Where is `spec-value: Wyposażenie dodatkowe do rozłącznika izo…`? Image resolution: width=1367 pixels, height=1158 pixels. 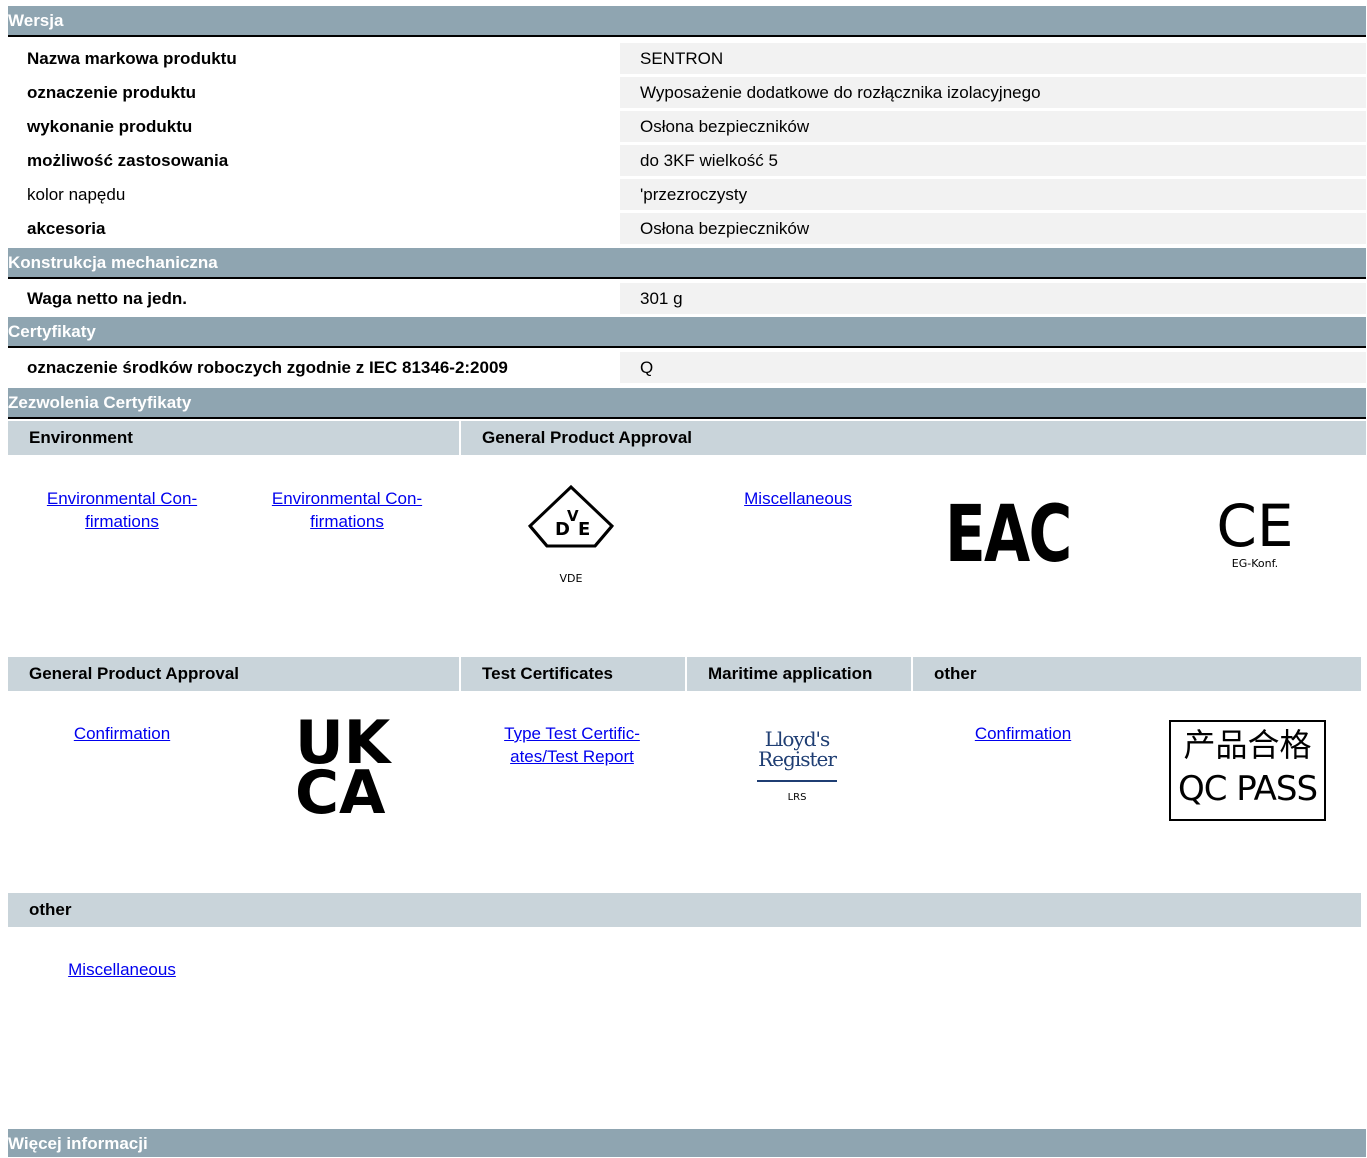 spec-value: Wyposażenie dodatkowe do rozłącznika izo… is located at coordinates (993, 92).